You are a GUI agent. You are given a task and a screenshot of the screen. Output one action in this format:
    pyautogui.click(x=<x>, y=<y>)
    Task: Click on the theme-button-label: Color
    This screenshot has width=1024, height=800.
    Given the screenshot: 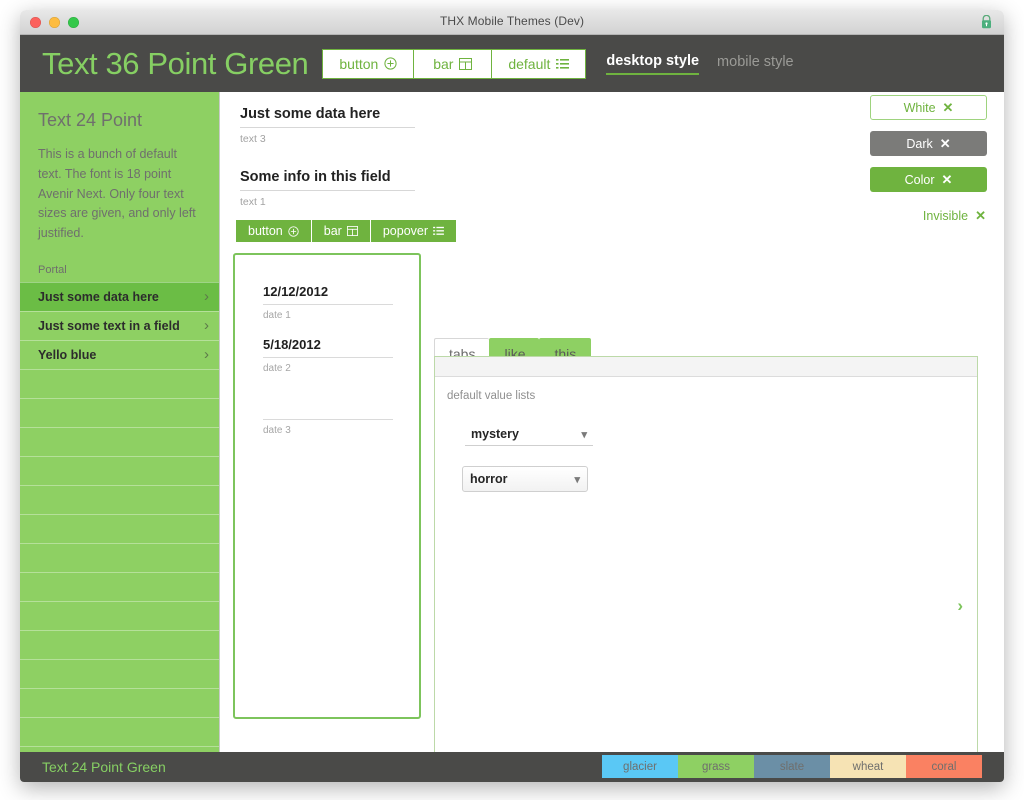 What is the action you would take?
    pyautogui.click(x=919, y=179)
    